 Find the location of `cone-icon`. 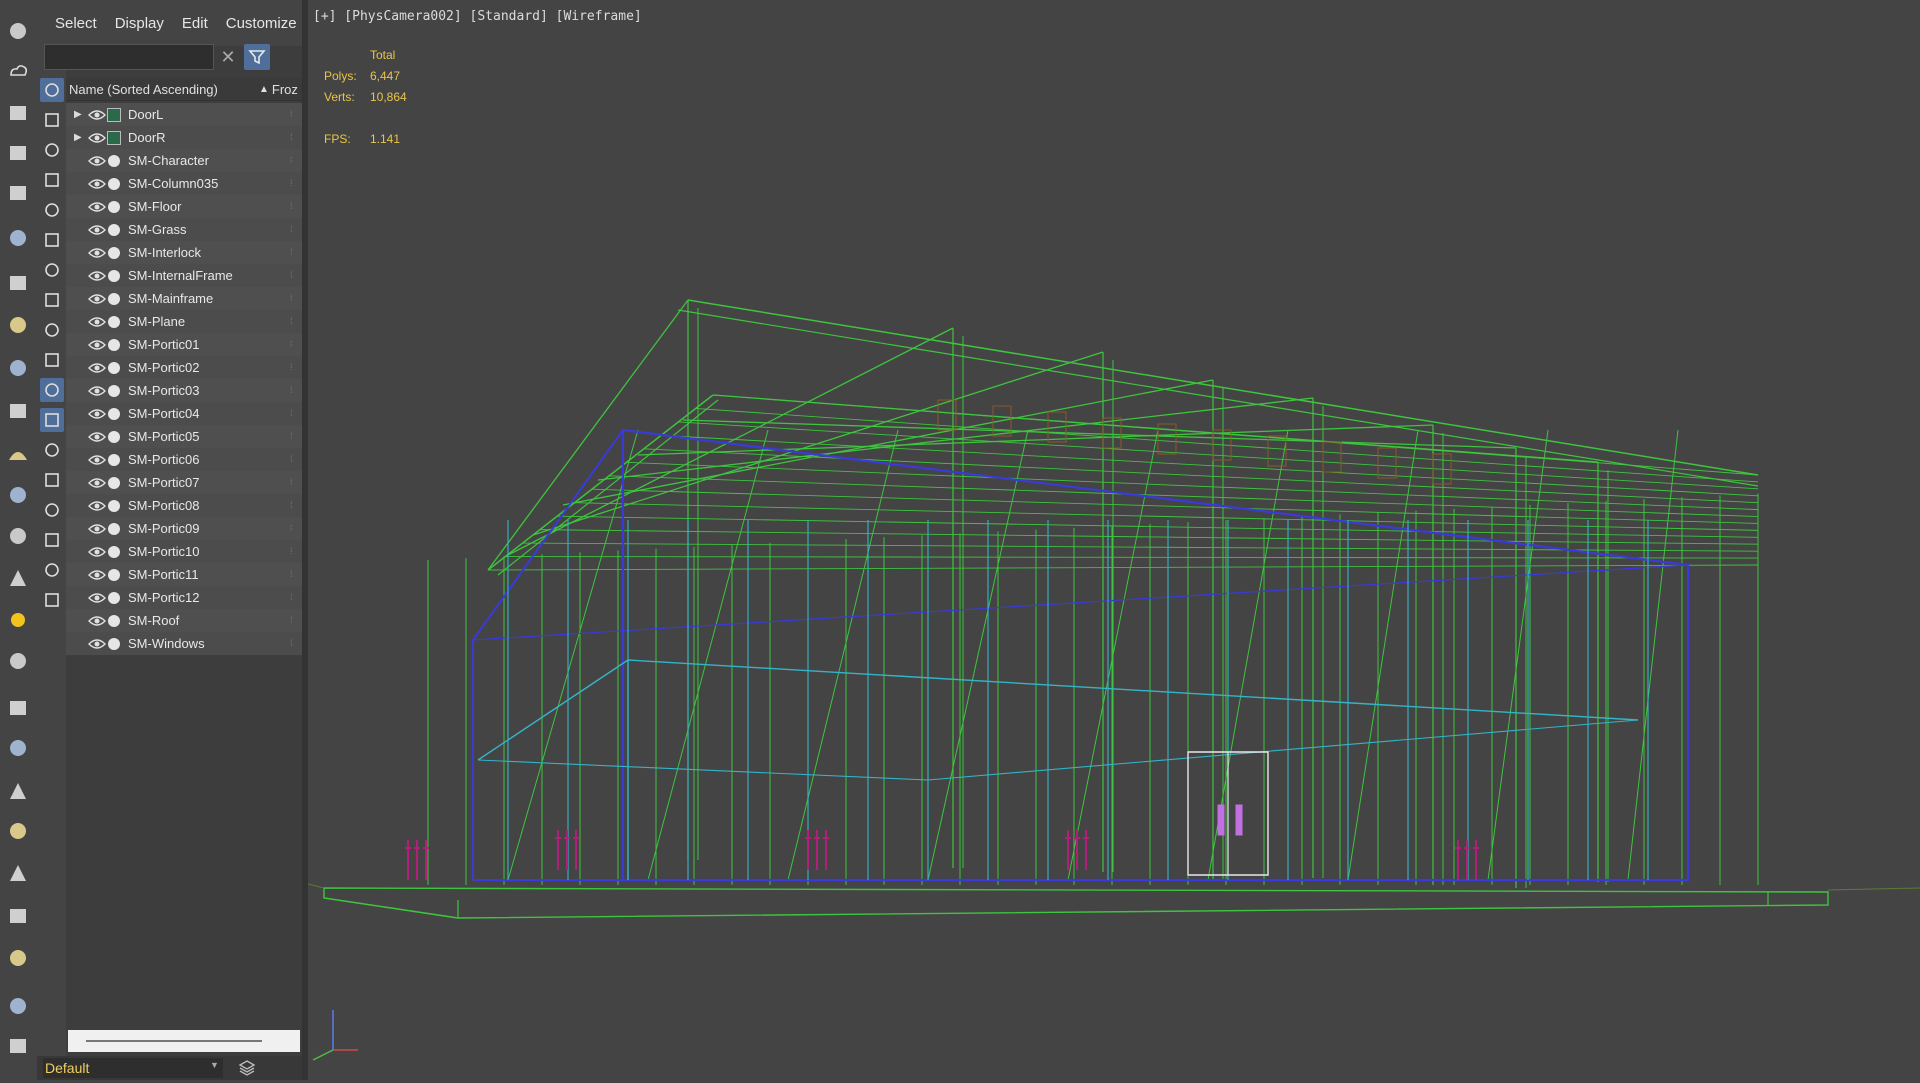

cone-icon is located at coordinates (18, 578).